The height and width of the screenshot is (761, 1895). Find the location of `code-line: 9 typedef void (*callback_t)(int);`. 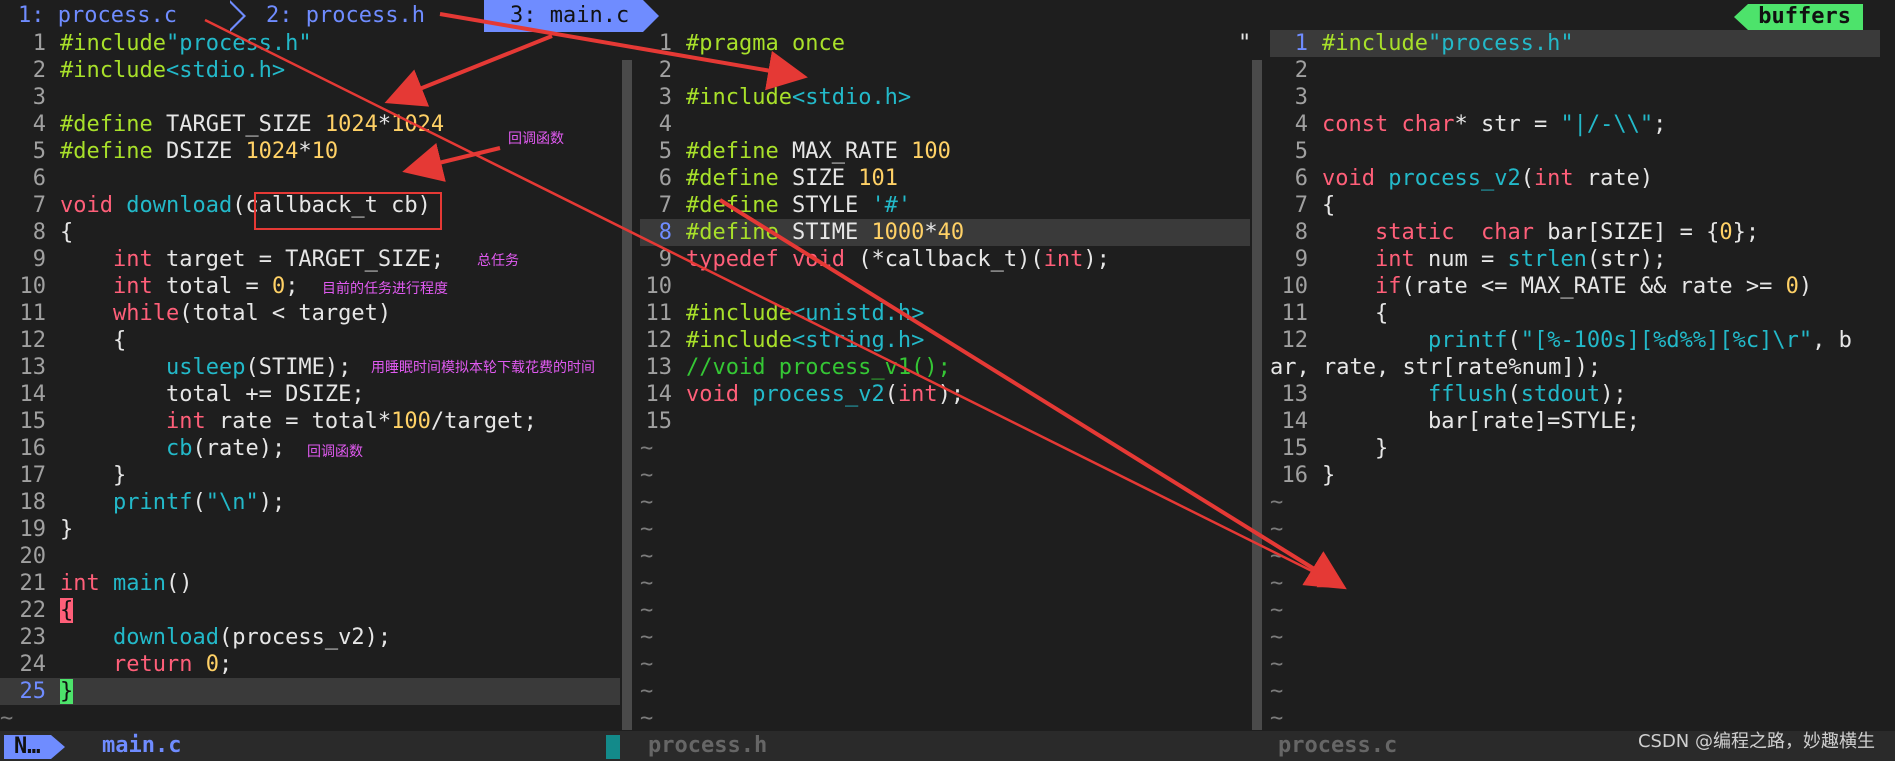

code-line: 9 typedef void (*callback_t)(int); is located at coordinates (945, 259).